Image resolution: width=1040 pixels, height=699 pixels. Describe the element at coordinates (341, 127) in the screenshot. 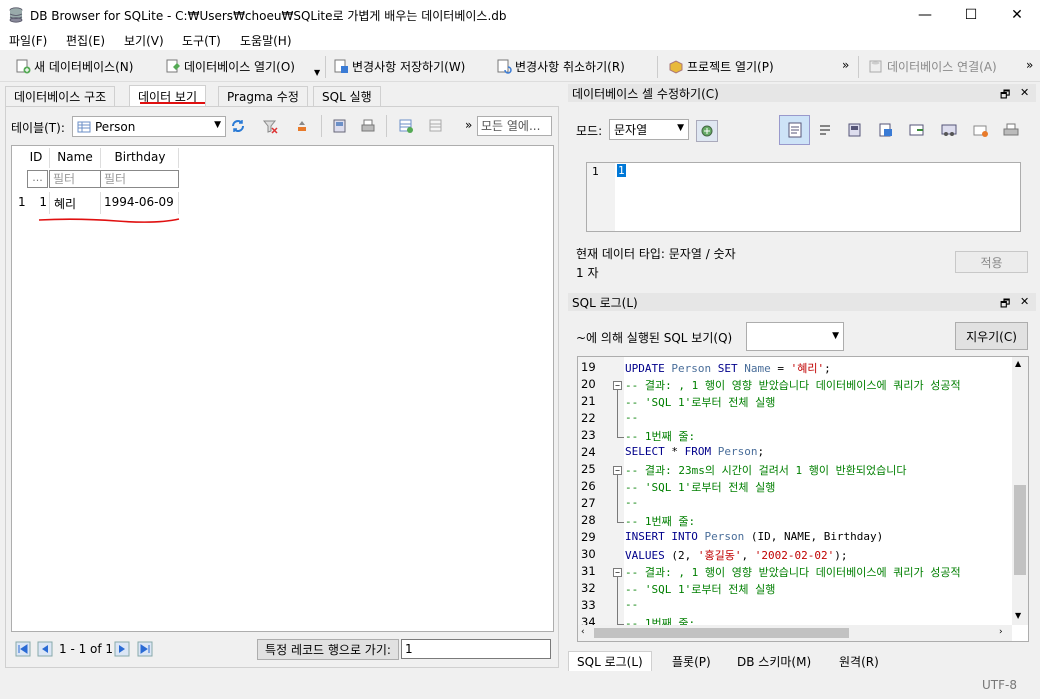

I see `save-table-icon` at that location.